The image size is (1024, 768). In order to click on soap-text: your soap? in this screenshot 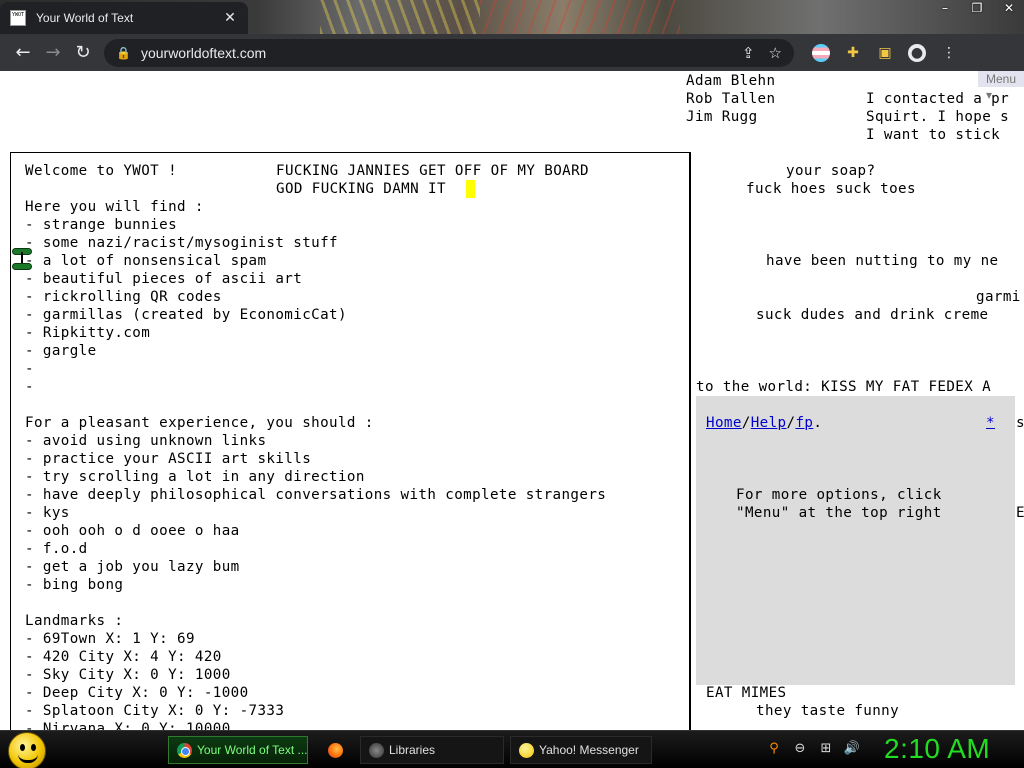, I will do `click(831, 171)`.